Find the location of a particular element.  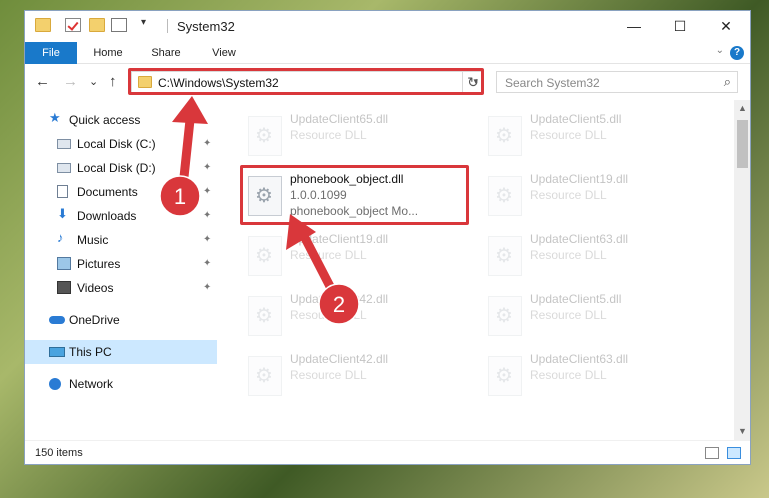

sidebar-item-label: Pictures is located at coordinates (99, 264).